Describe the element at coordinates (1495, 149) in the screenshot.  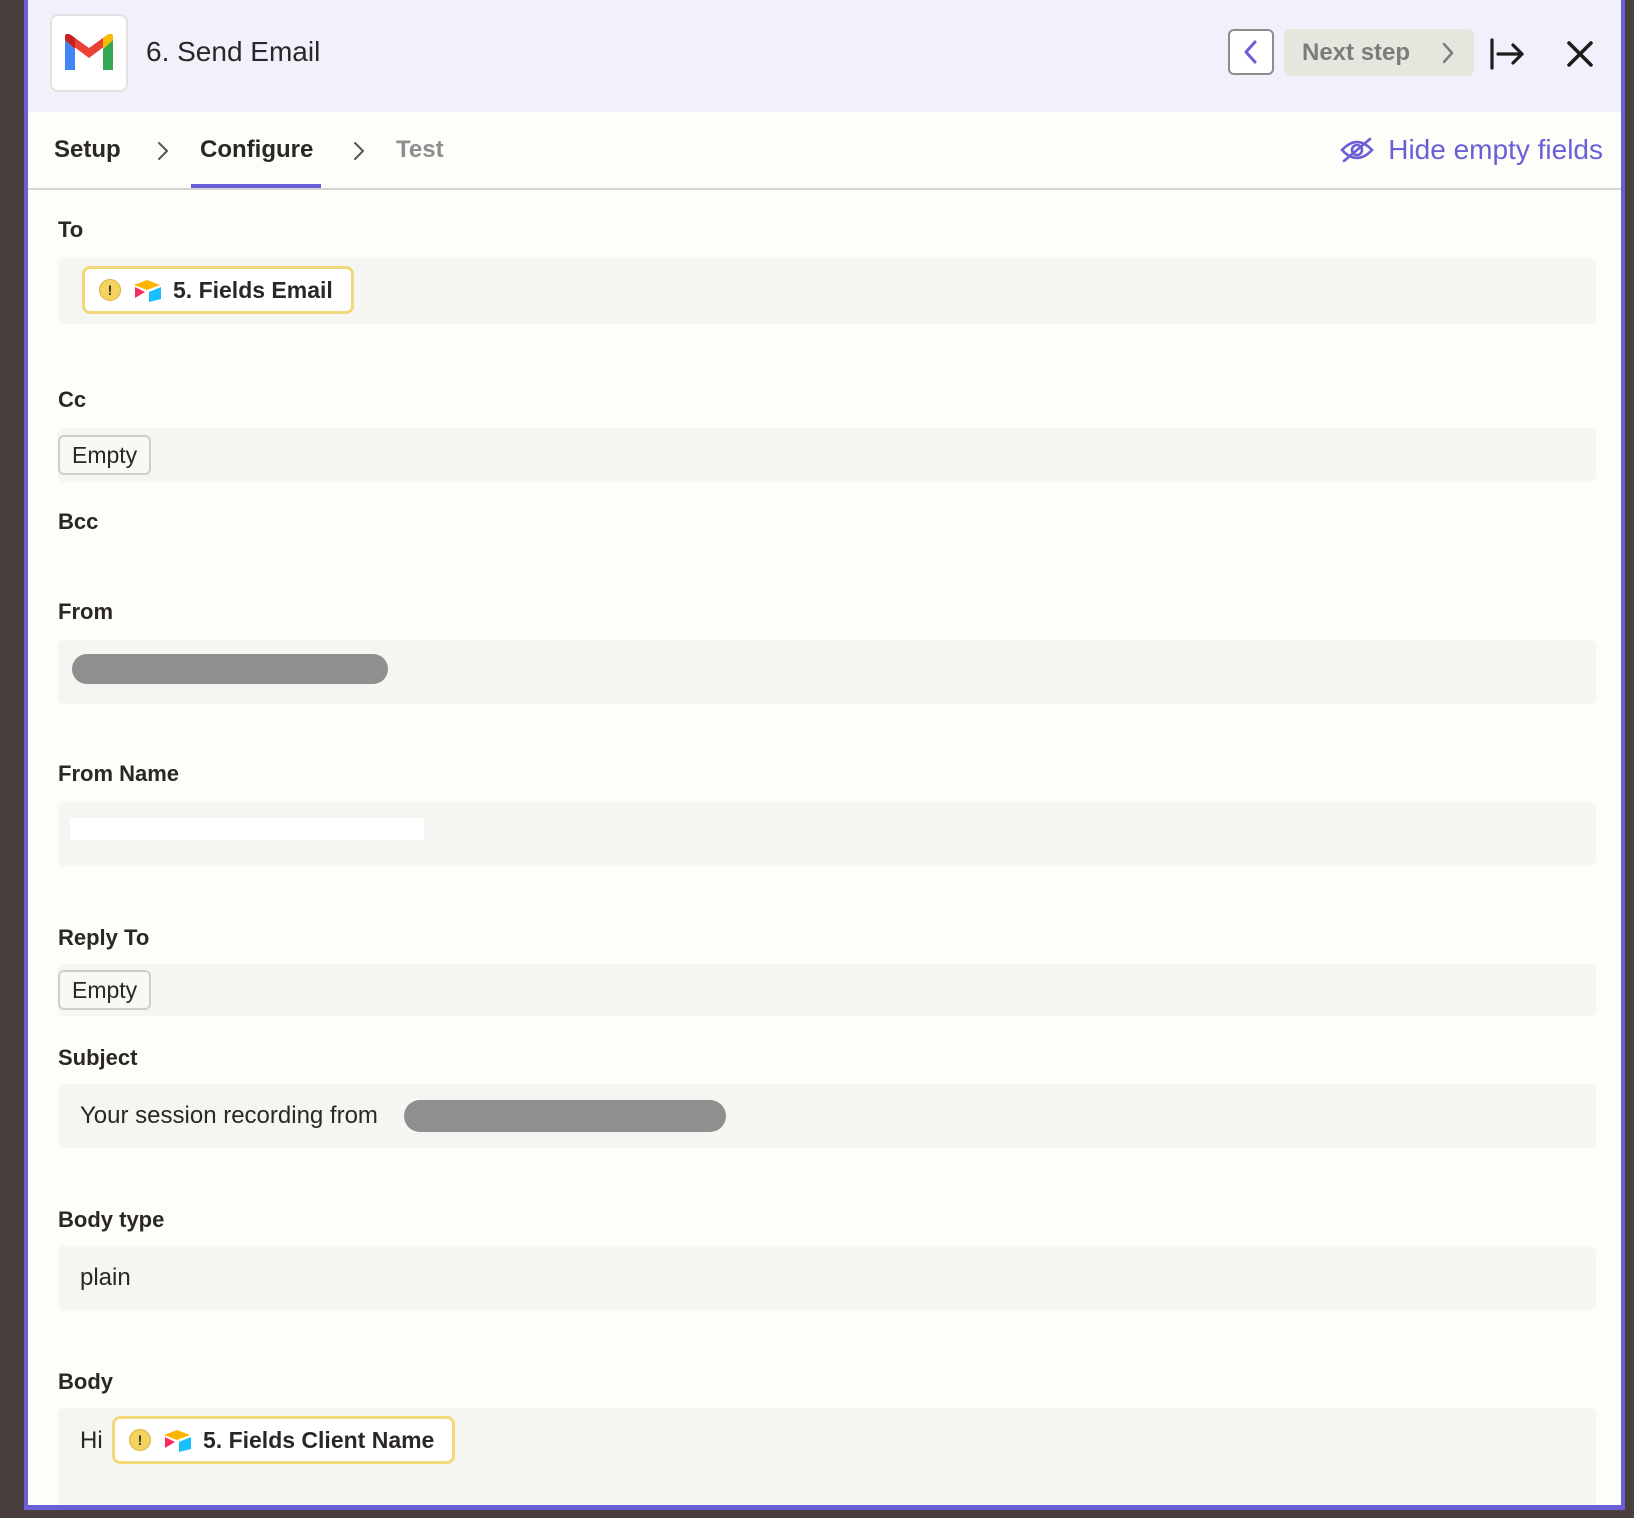
I see `hide-empty-fields-label: Hide empty fields` at that location.